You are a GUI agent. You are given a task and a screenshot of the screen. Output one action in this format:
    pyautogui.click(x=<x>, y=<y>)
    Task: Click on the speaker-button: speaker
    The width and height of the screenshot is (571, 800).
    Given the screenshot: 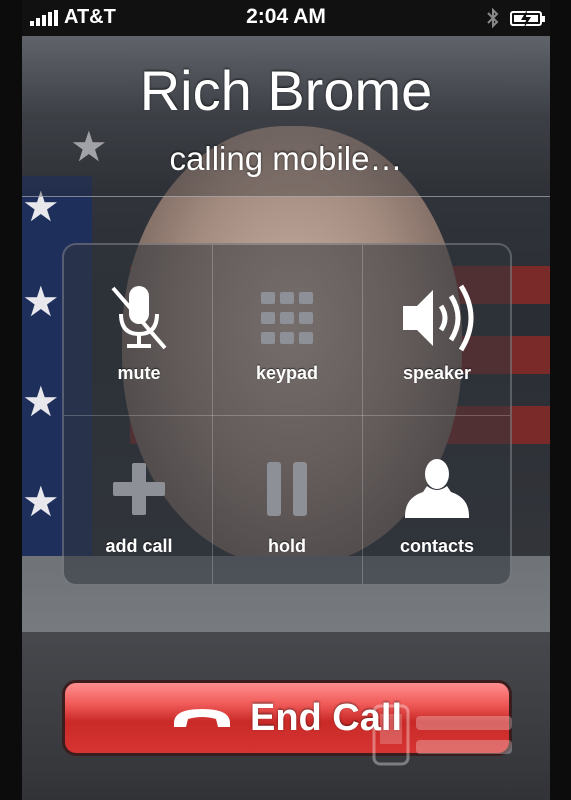 What is the action you would take?
    pyautogui.click(x=436, y=330)
    